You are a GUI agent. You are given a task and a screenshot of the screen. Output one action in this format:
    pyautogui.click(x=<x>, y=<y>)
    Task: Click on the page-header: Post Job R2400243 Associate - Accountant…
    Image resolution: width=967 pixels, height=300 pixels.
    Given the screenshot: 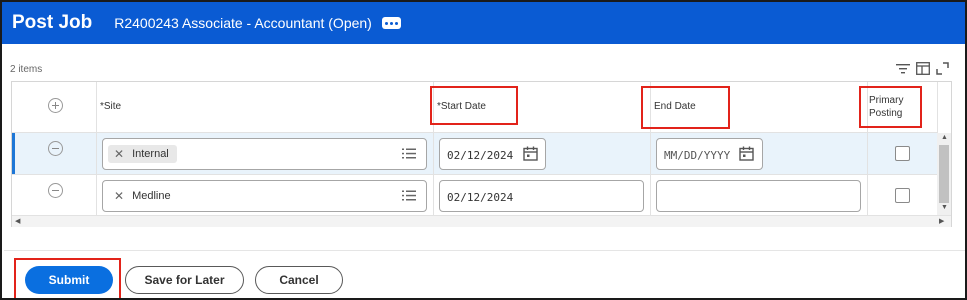 What is the action you would take?
    pyautogui.click(x=483, y=23)
    